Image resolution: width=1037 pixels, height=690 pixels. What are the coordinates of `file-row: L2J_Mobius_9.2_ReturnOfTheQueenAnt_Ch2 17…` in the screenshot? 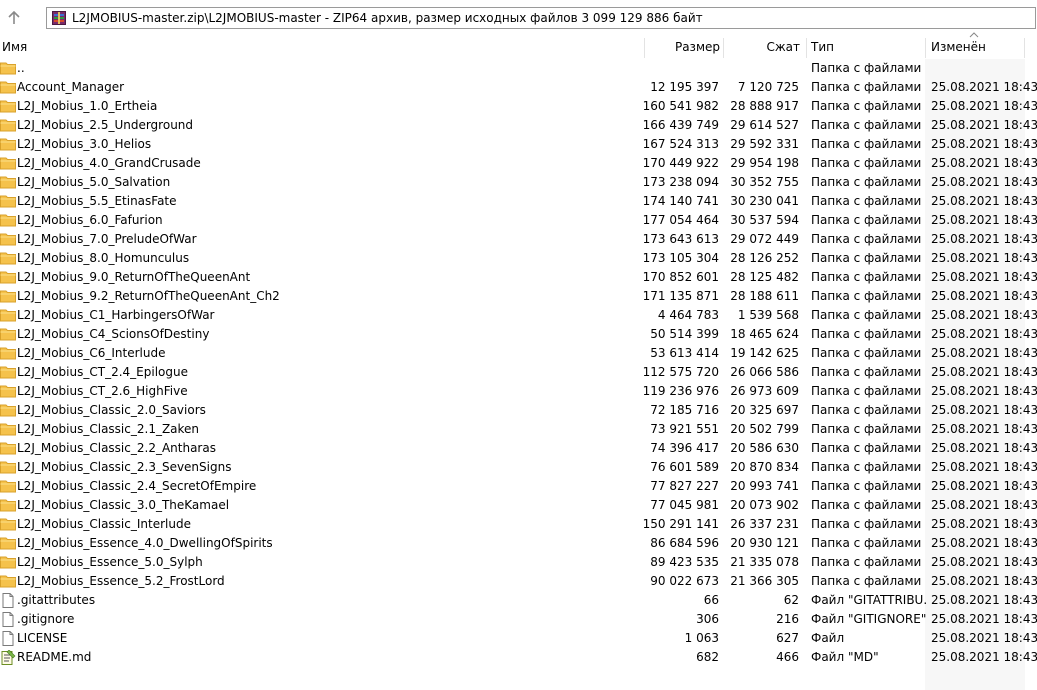 It's located at (518, 296).